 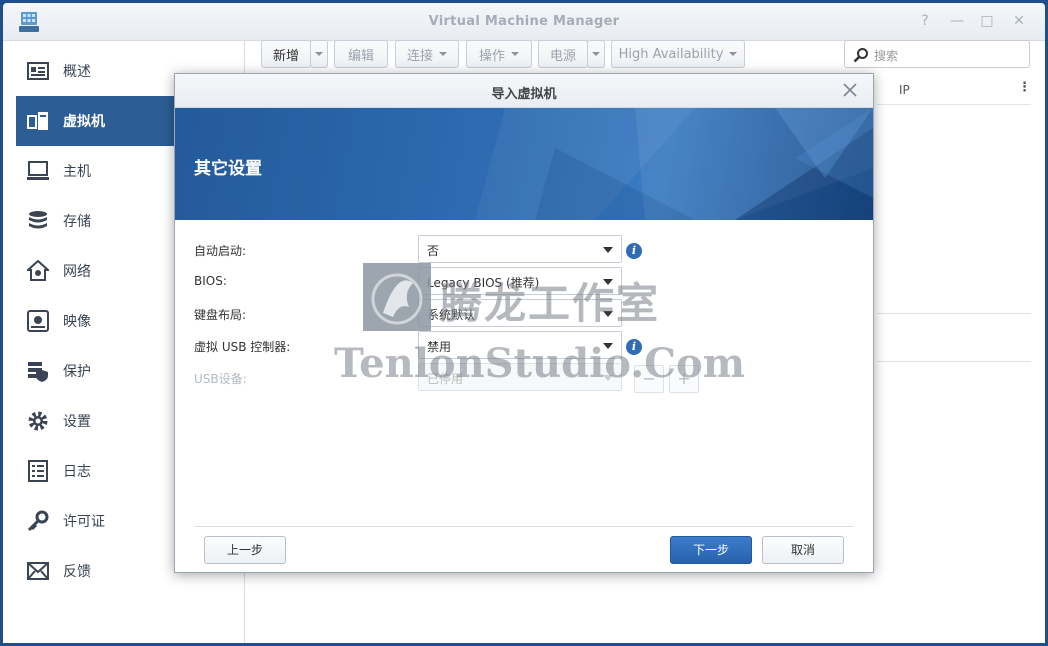 I want to click on new-button: 新增, so click(x=286, y=54).